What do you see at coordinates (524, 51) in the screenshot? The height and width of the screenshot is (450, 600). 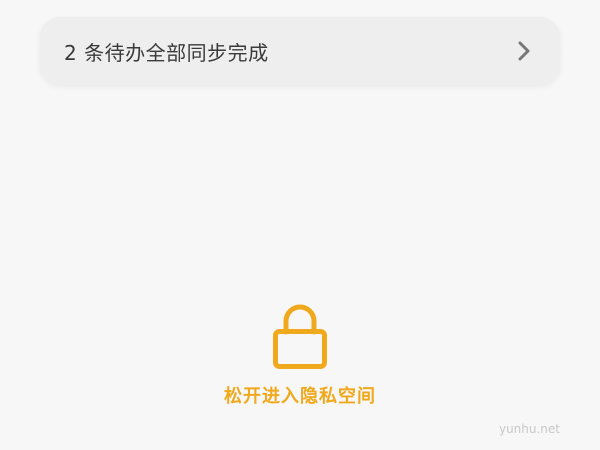 I see `chevron-right-icon` at bounding box center [524, 51].